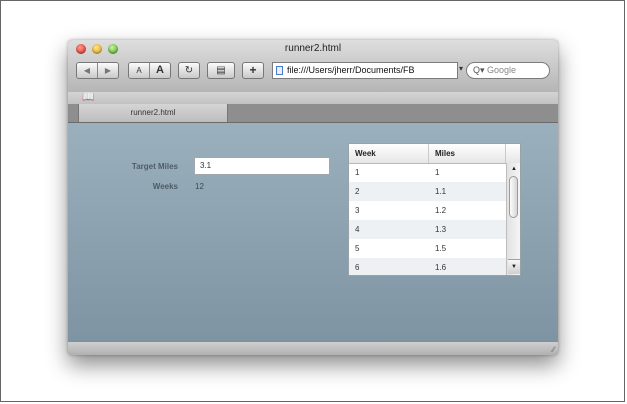 The image size is (627, 404). I want to click on grid-scrollbar: ▲ ▼, so click(513, 219).